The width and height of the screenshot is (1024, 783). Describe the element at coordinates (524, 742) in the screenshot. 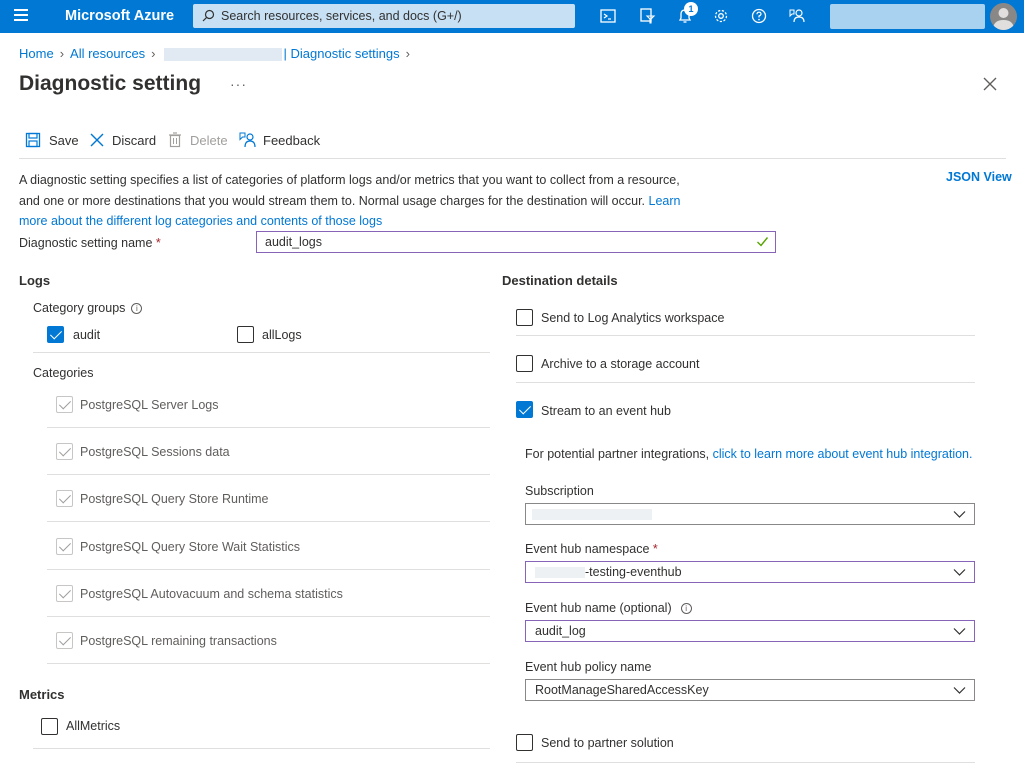

I see `partner-solution-checkbox` at that location.